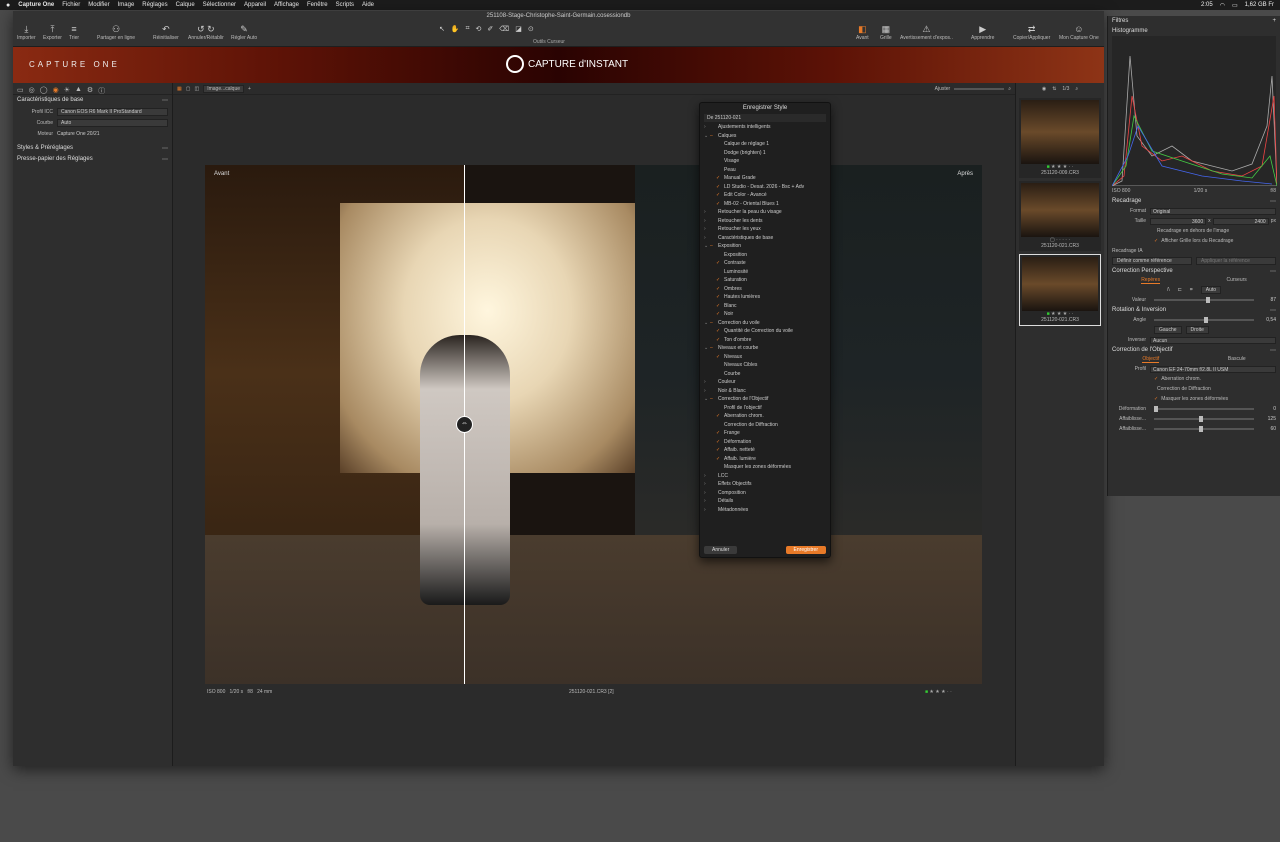  I want to click on diffraction-option: Correction de Diffraction, so click(1194, 389).